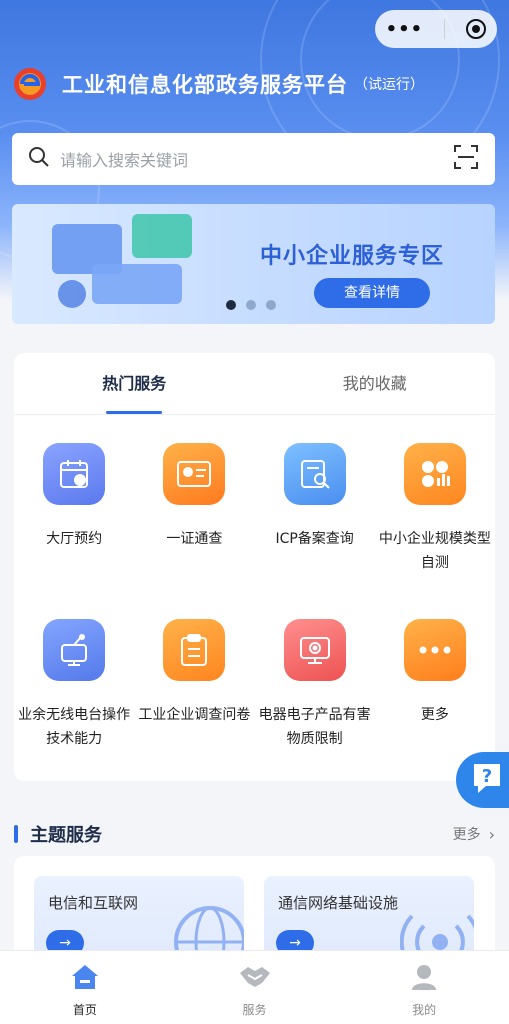 The image size is (509, 1024). Describe the element at coordinates (466, 159) in the screenshot. I see `scan-icon` at that location.